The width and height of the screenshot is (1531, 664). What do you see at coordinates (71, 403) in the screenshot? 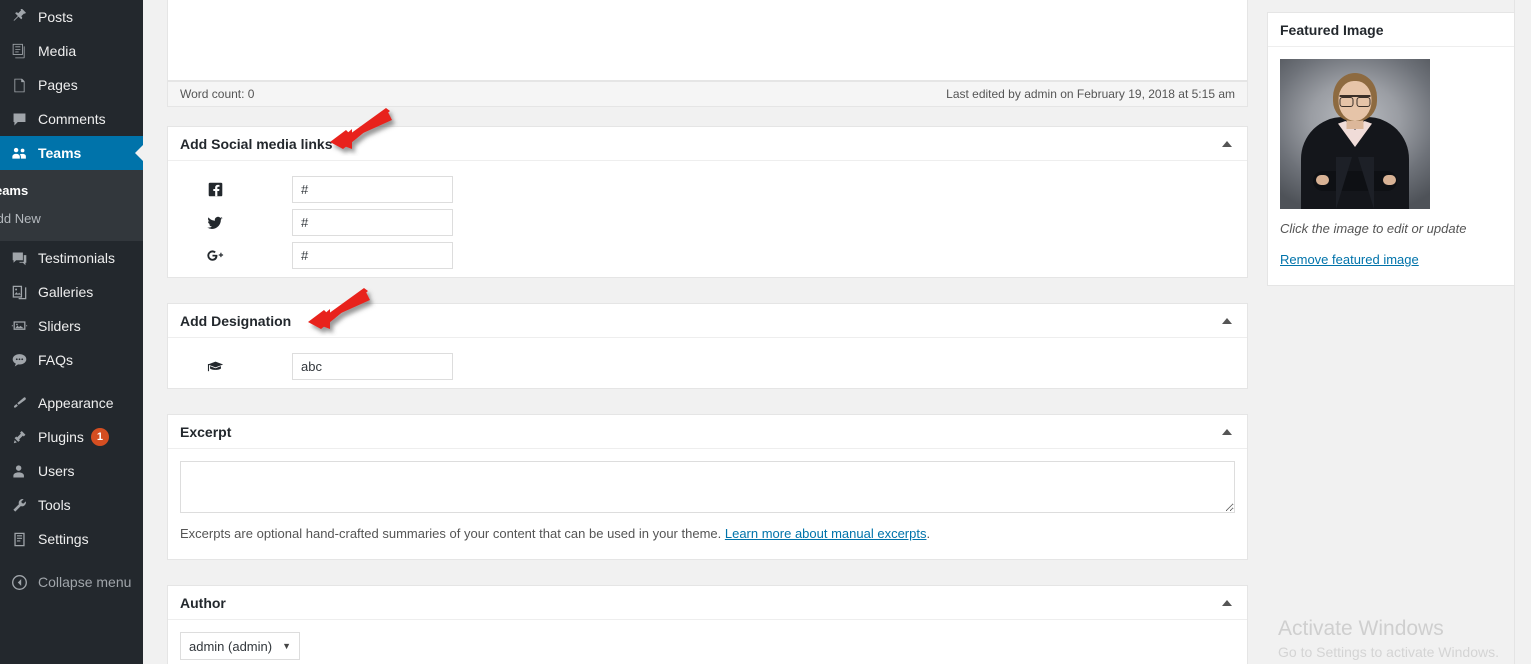
I see `sidebar-item-appearance: Appearance` at bounding box center [71, 403].